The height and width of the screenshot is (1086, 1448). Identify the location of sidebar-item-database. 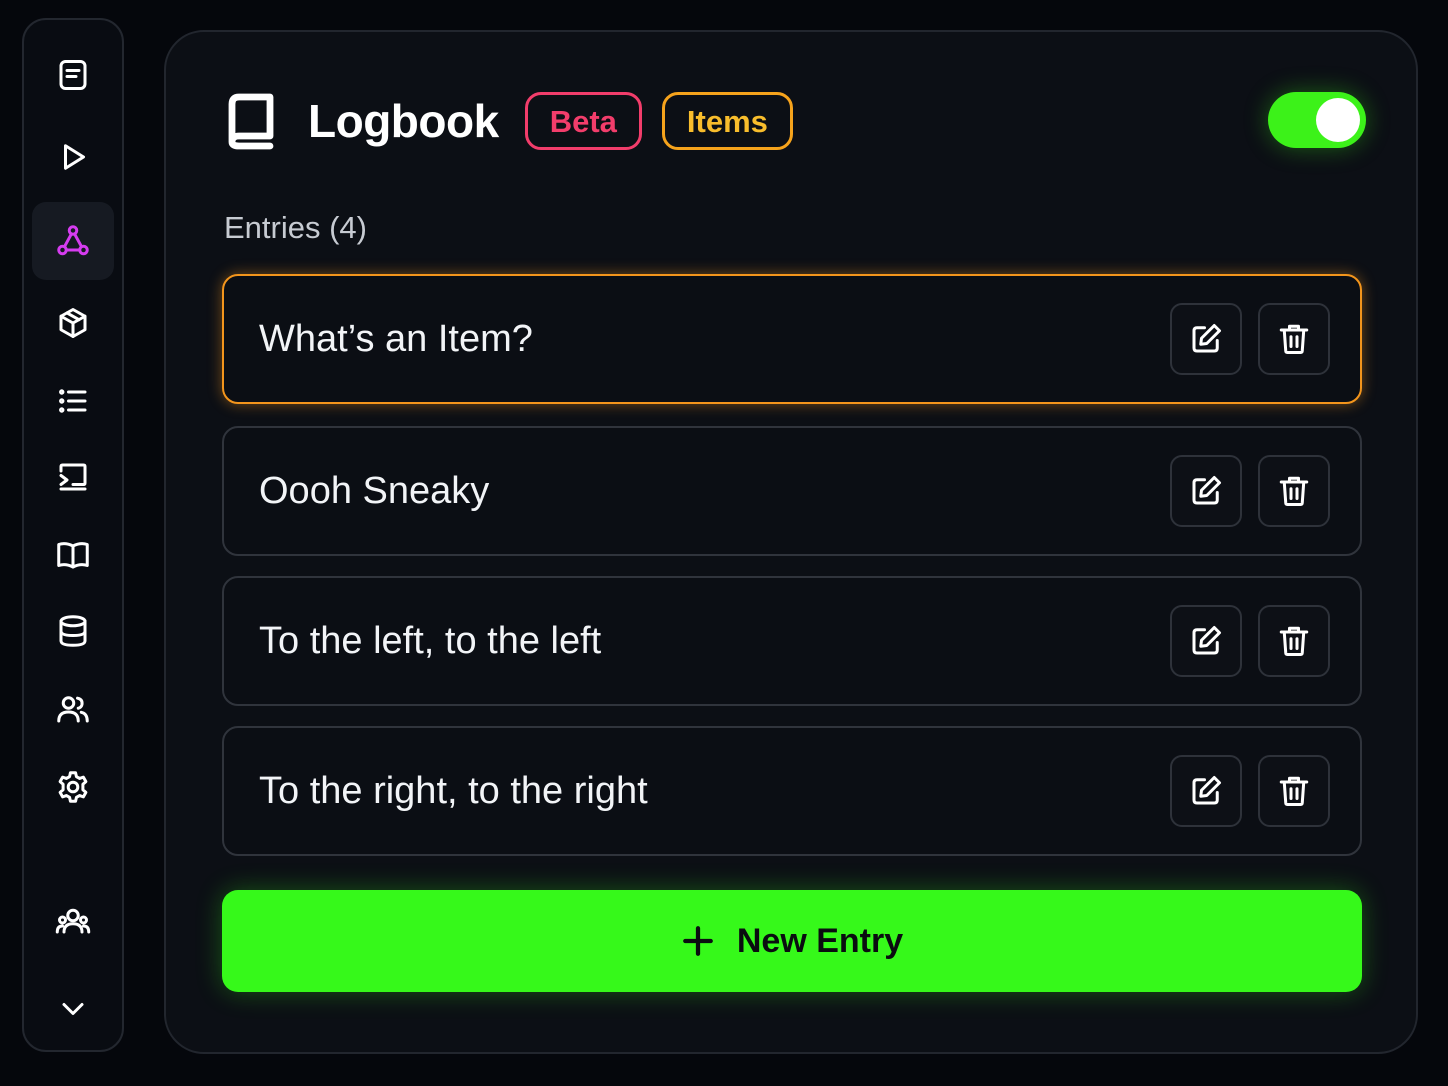
(73, 631).